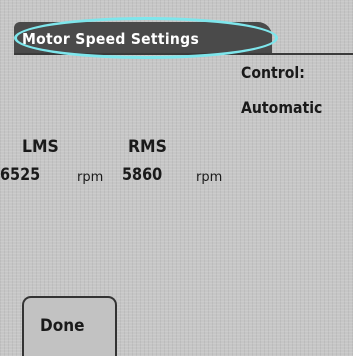  I want to click on rms-label: RMS, so click(147, 147).